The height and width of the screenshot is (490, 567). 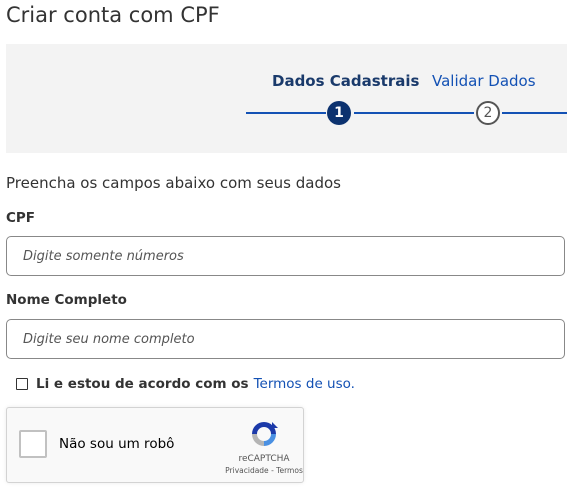 What do you see at coordinates (113, 15) in the screenshot?
I see `page-title: Criar conta com CPF` at bounding box center [113, 15].